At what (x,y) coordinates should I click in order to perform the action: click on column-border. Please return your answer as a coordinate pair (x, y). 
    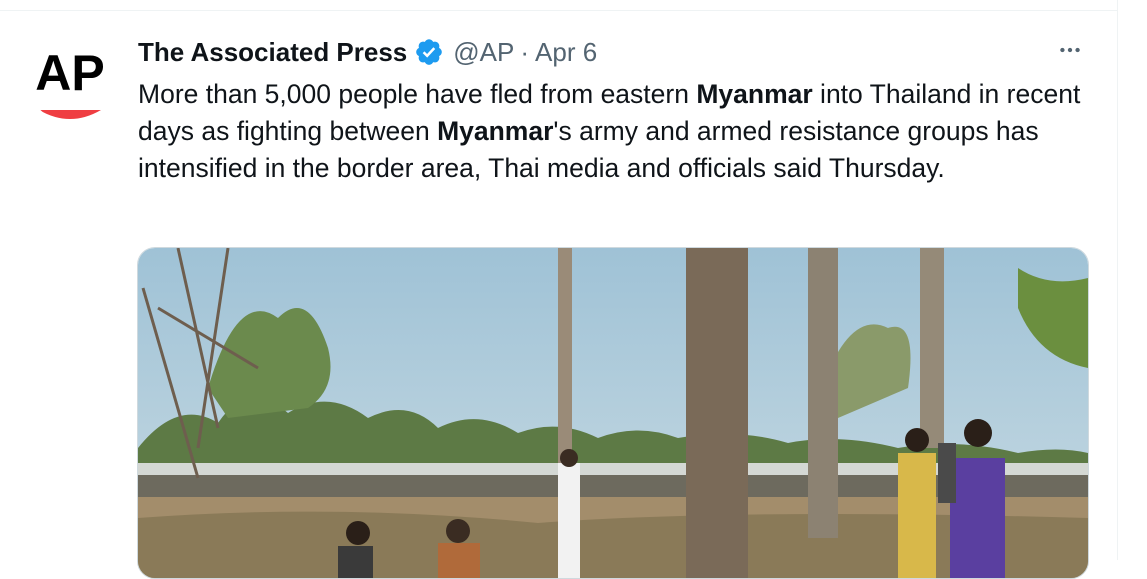
    Looking at the image, I should click on (1117, 280).